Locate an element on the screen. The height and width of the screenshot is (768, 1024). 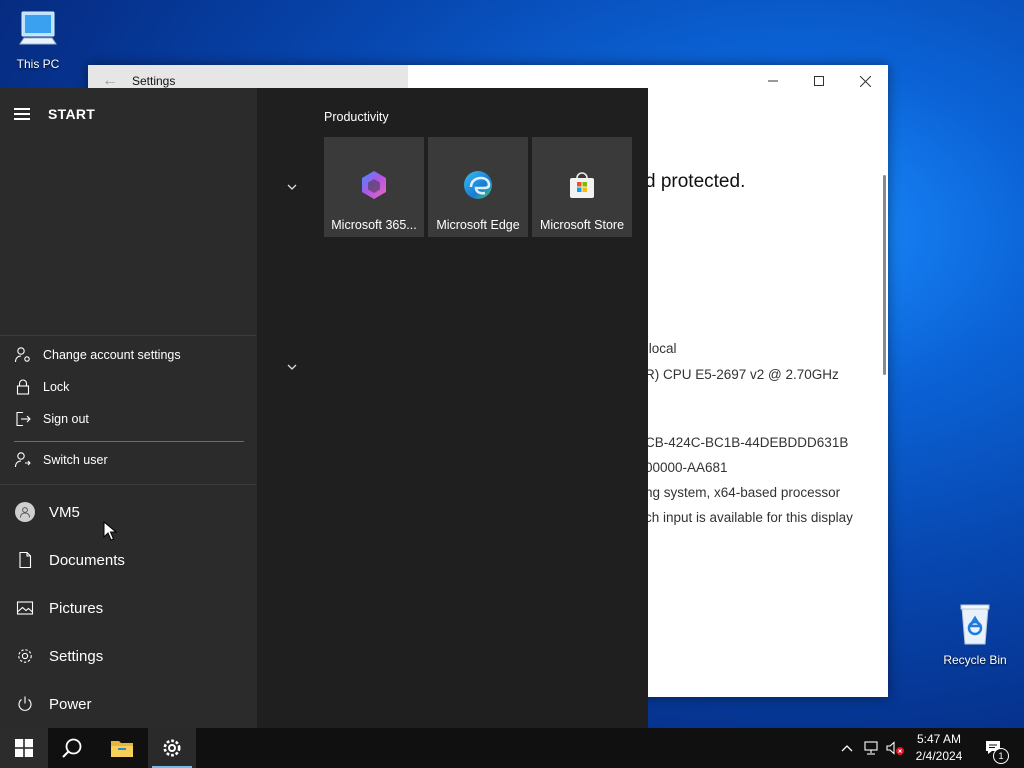
sign-out-icon is located at coordinates (23, 419).